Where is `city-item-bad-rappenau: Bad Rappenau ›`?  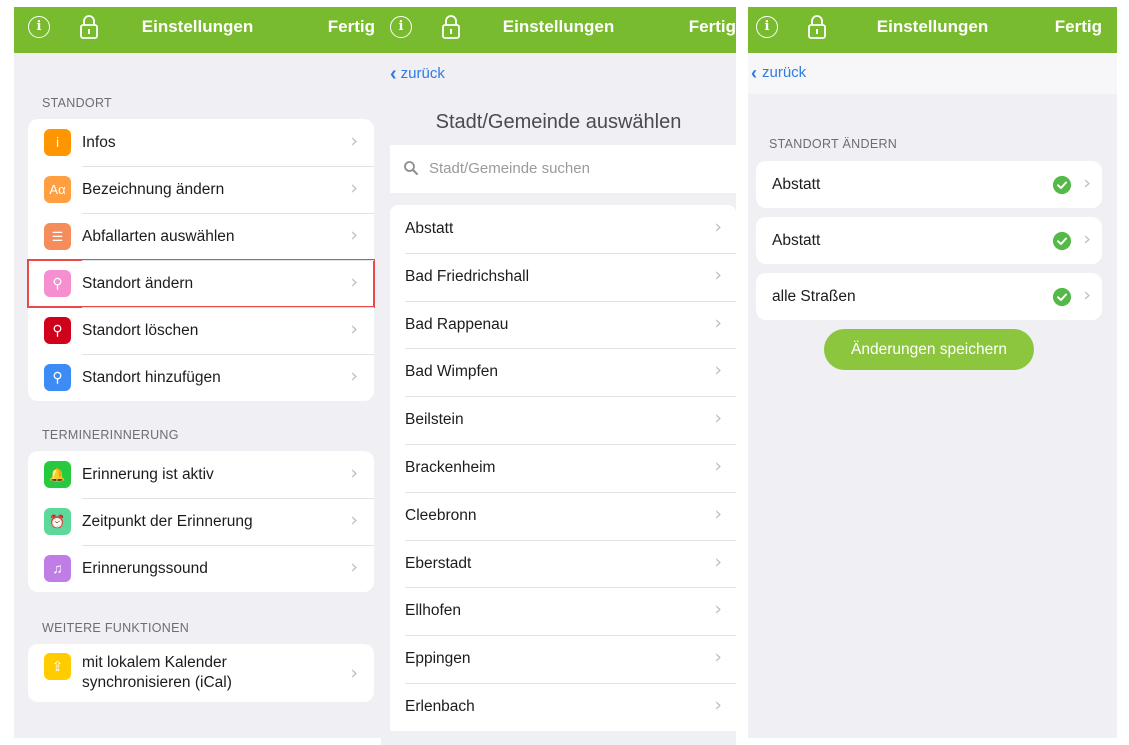 city-item-bad-rappenau: Bad Rappenau › is located at coordinates (563, 324).